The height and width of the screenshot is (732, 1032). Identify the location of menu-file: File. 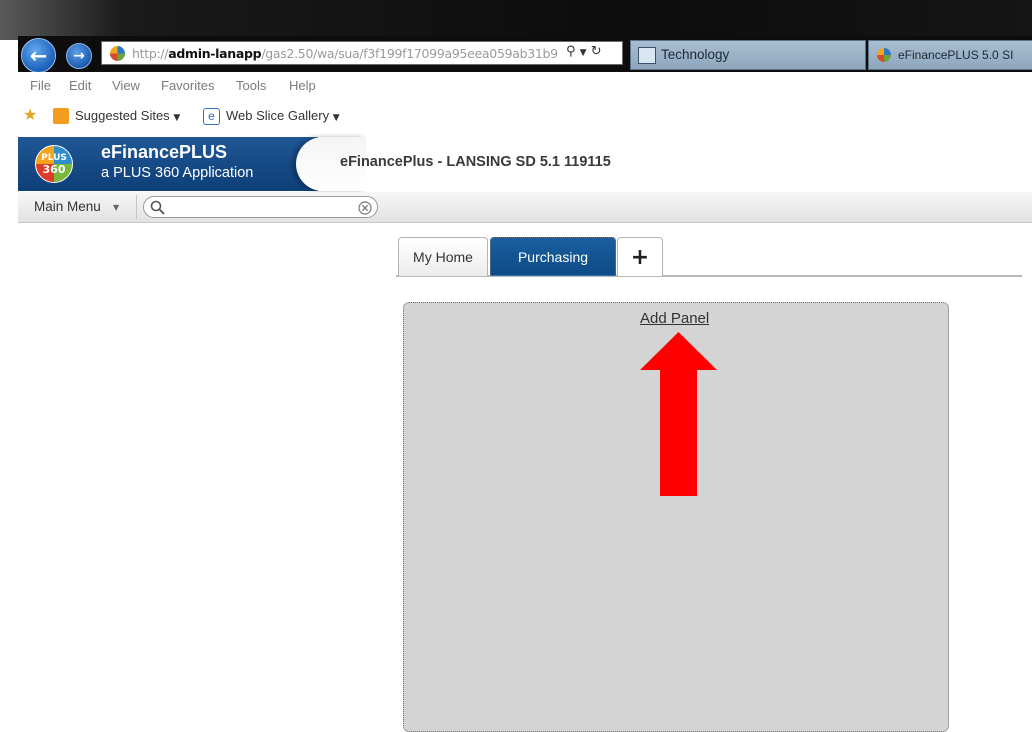
(40, 85).